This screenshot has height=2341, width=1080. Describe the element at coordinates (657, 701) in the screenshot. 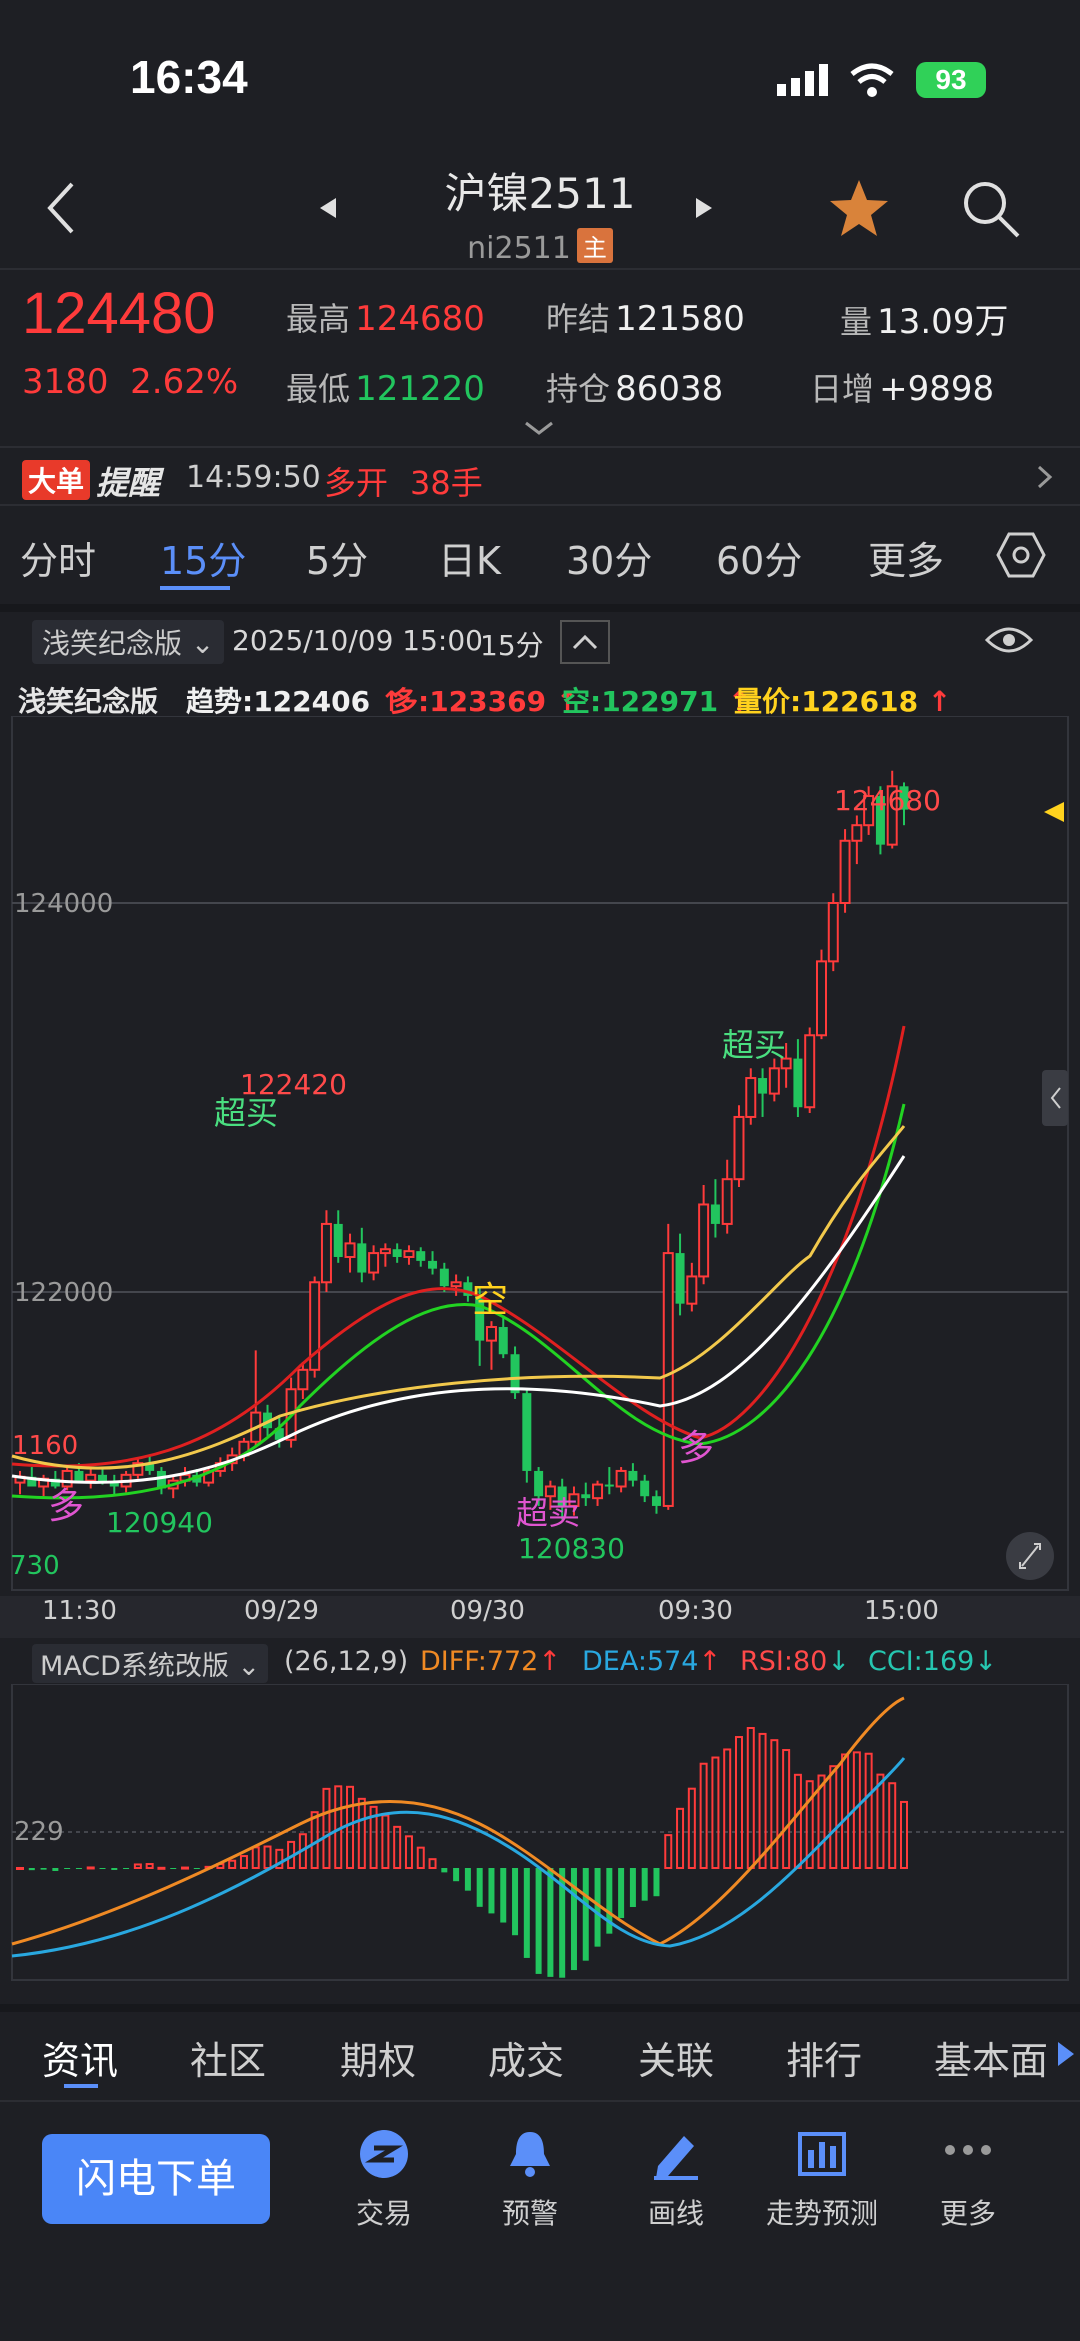

I see `short-value: 空:122971 ↑` at that location.